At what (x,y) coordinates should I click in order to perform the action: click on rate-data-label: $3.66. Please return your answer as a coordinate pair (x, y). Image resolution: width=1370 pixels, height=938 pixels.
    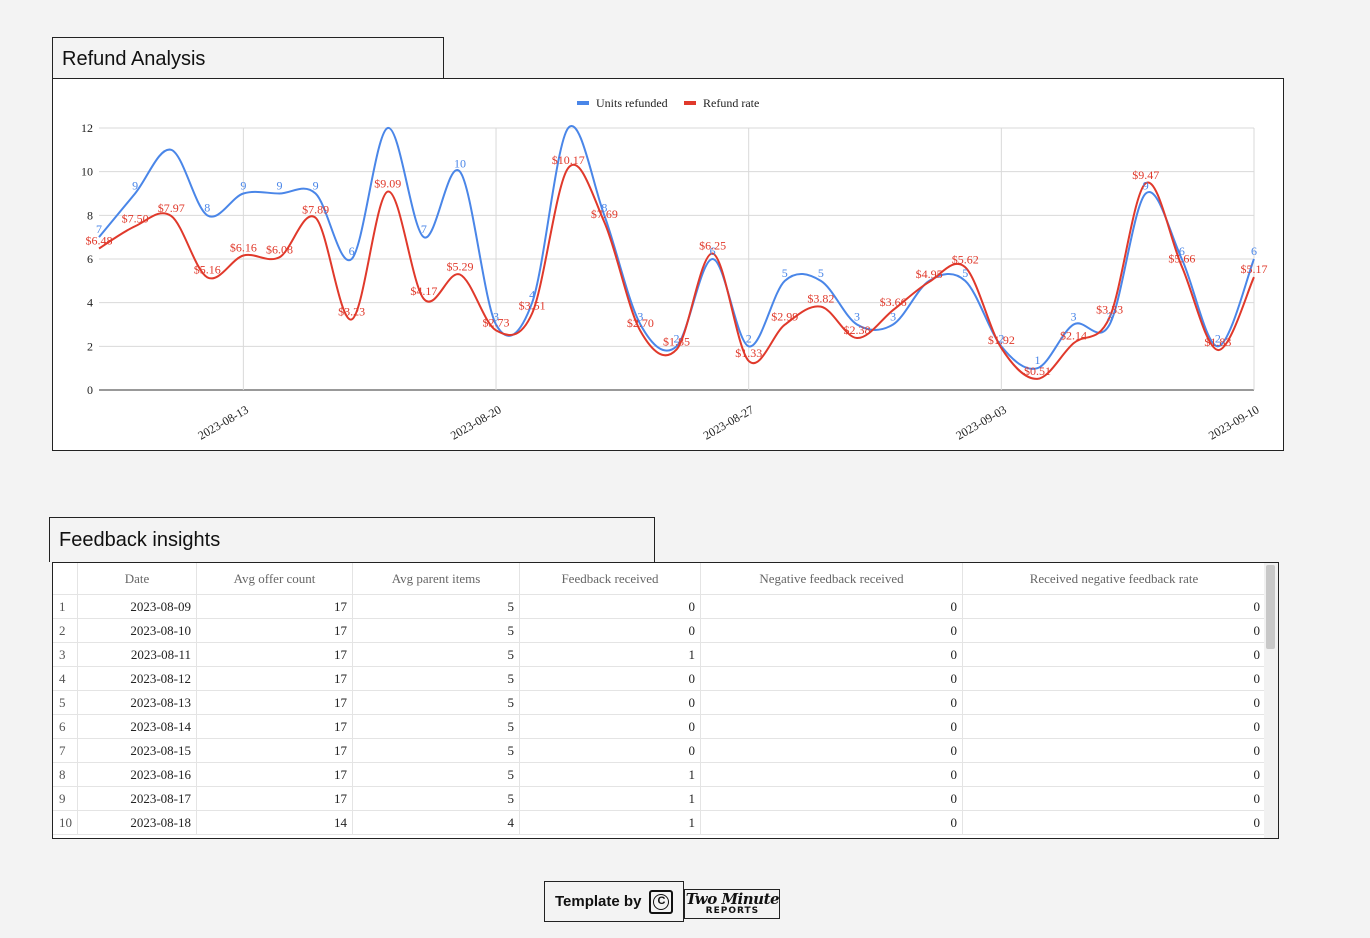
    Looking at the image, I should click on (893, 302).